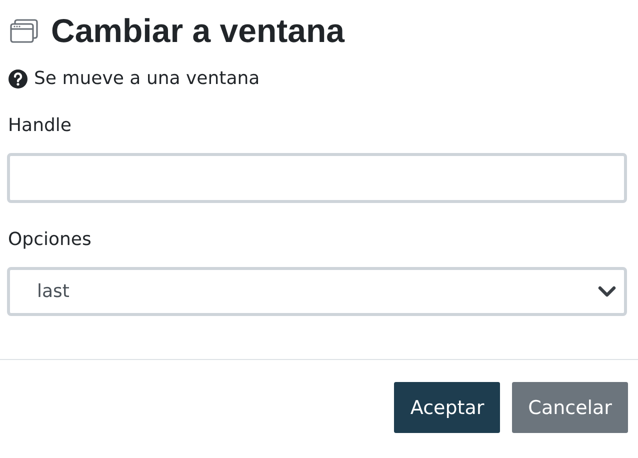  Describe the element at coordinates (18, 78) in the screenshot. I see `help-icon` at that location.